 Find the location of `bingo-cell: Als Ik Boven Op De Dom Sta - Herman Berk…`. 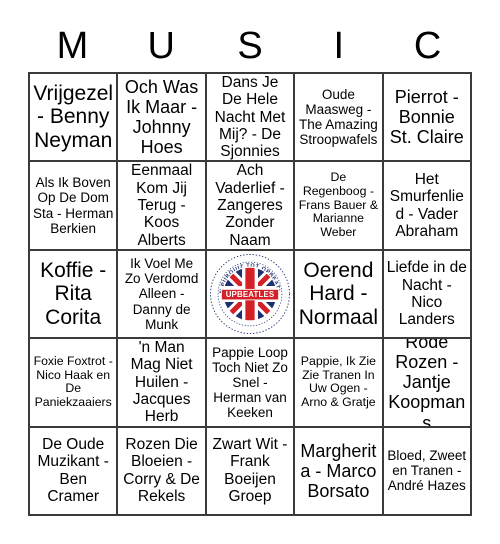

bingo-cell: Als Ik Boven Op De Dom Sta - Herman Berk… is located at coordinates (74, 206).